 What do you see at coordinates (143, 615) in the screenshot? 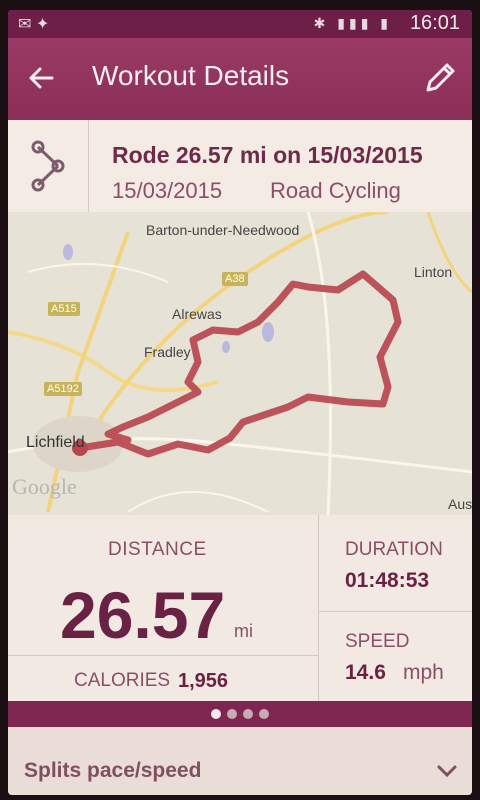
I see `distance-value: 26.57` at bounding box center [143, 615].